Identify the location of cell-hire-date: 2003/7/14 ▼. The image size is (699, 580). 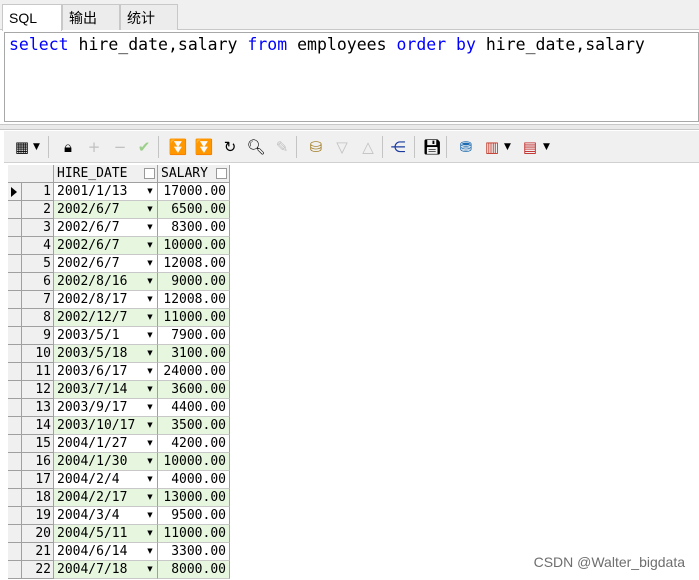
(106, 390).